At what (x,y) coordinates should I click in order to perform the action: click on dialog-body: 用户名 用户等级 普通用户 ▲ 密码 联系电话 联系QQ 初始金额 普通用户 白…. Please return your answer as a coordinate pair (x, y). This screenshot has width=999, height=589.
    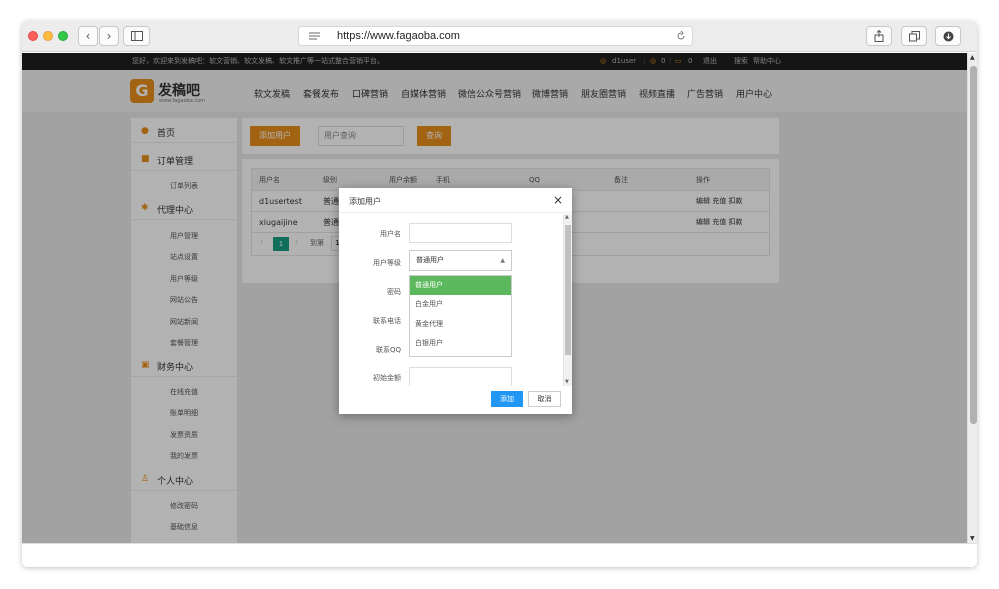
    Looking at the image, I should click on (455, 300).